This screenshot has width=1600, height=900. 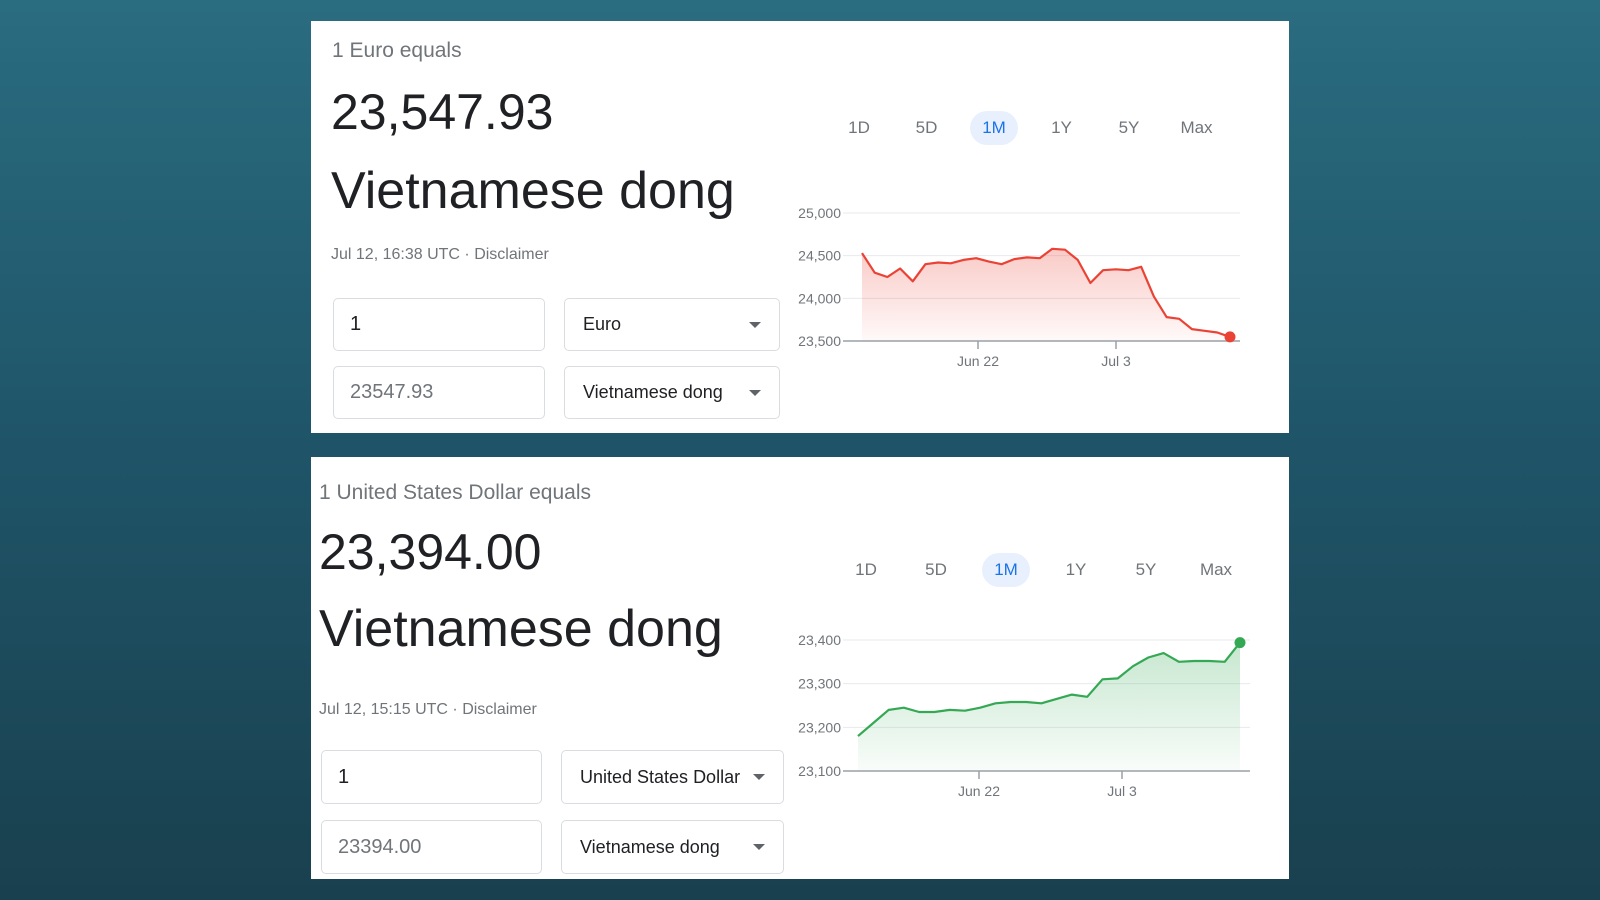 What do you see at coordinates (395, 254) in the screenshot?
I see `timestamp: Jul 12, 16:38 UTC` at bounding box center [395, 254].